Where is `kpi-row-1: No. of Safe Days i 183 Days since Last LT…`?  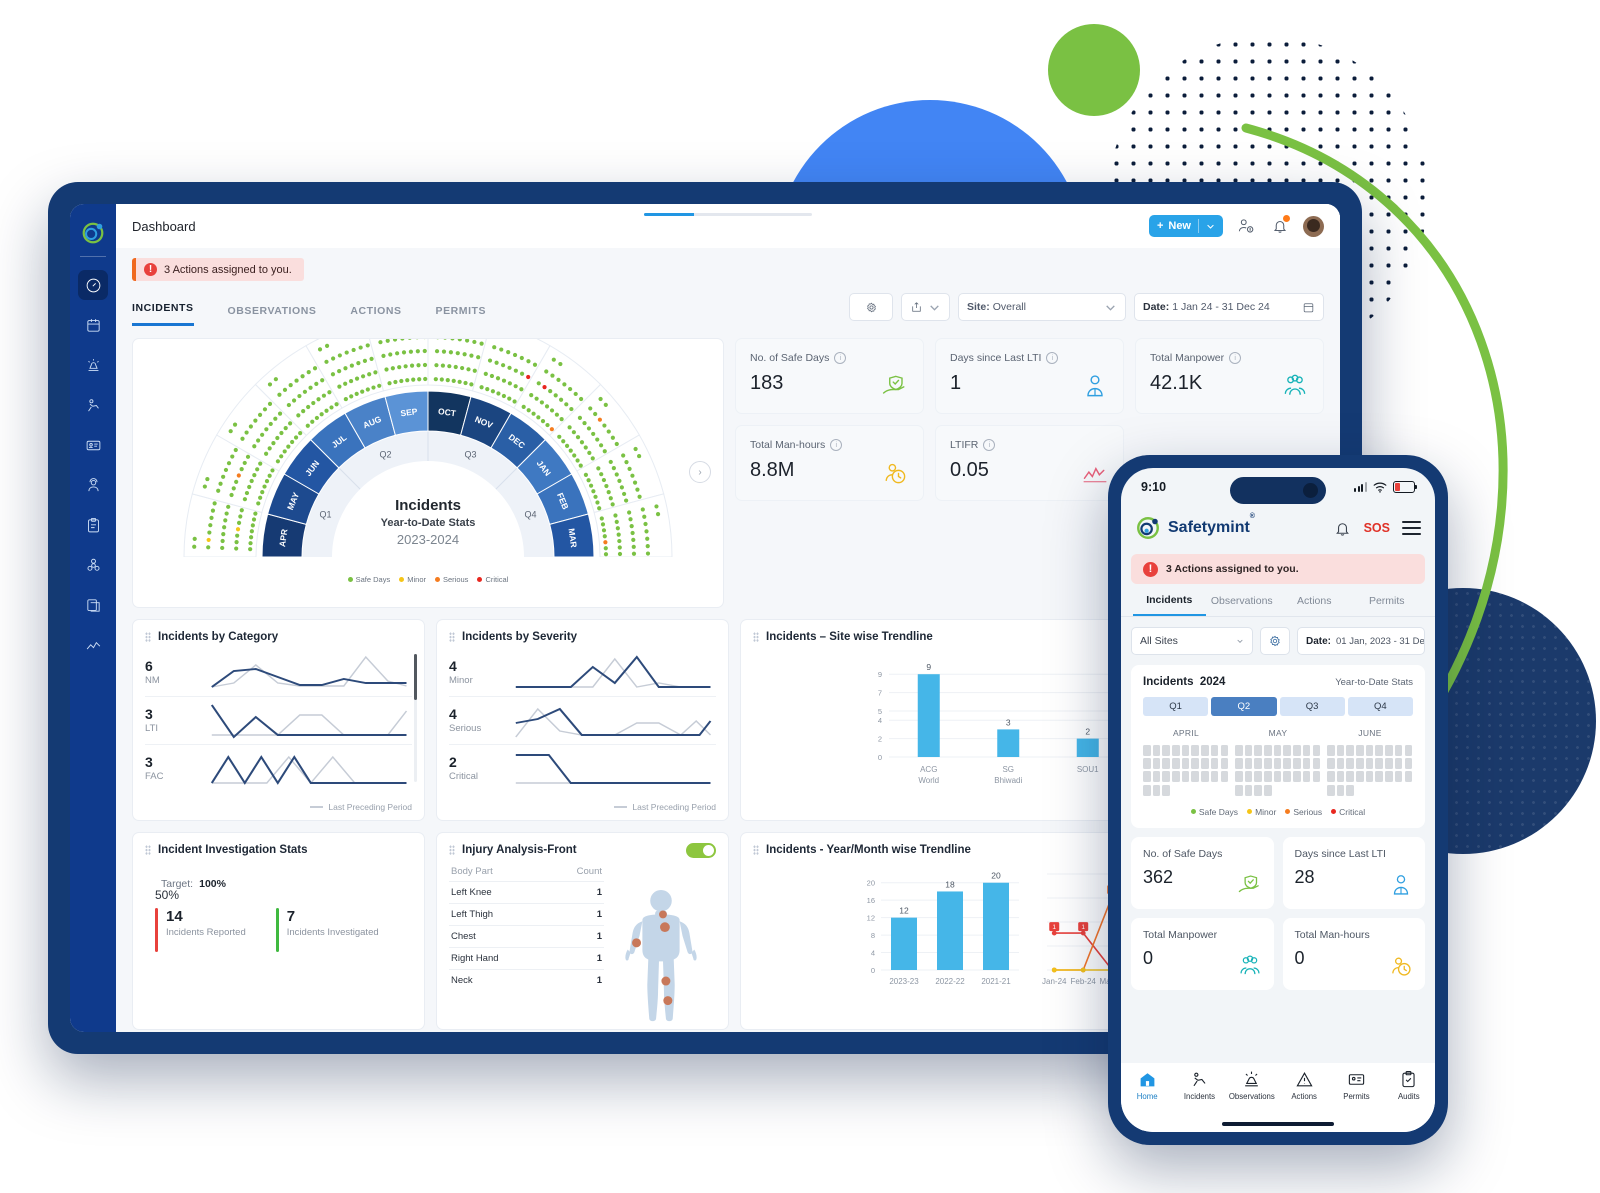 kpi-row-1: No. of Safe Days i 183 Days since Last LT… is located at coordinates (1029, 376).